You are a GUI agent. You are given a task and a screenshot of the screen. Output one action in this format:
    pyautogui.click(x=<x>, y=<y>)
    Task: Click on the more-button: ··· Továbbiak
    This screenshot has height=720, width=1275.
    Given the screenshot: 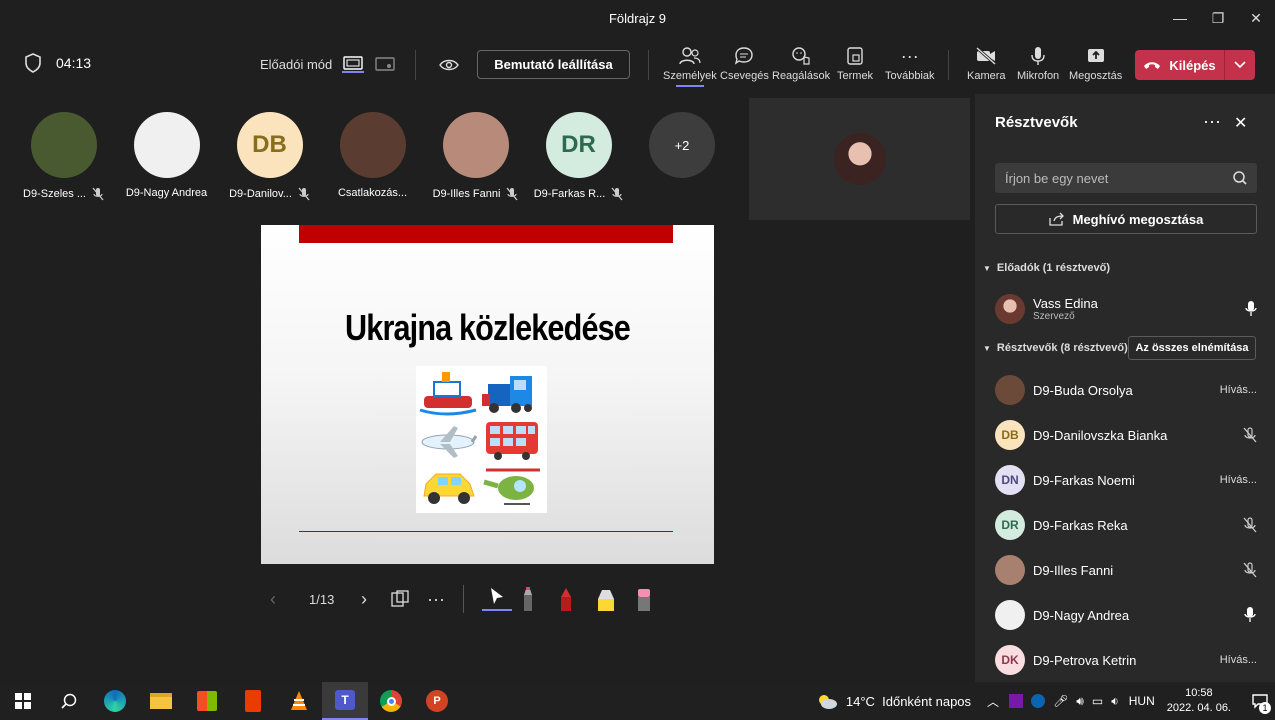 What is the action you would take?
    pyautogui.click(x=910, y=64)
    